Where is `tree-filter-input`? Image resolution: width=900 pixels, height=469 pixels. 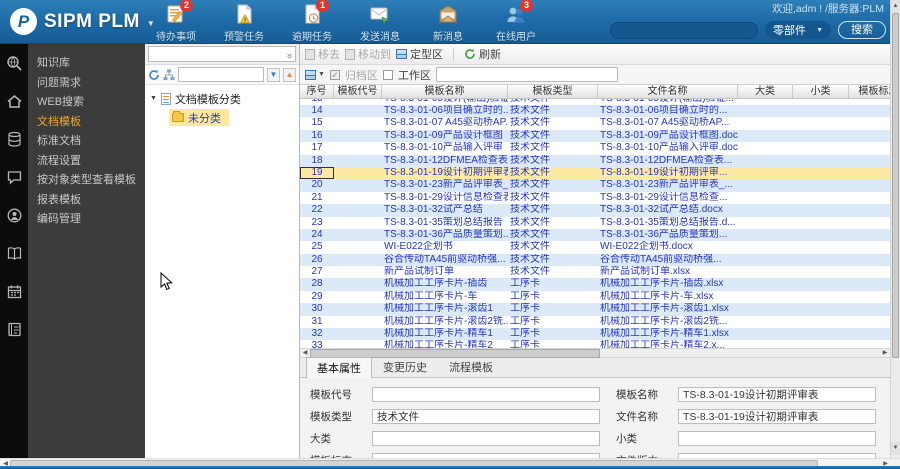
tree-filter-input is located at coordinates (221, 74).